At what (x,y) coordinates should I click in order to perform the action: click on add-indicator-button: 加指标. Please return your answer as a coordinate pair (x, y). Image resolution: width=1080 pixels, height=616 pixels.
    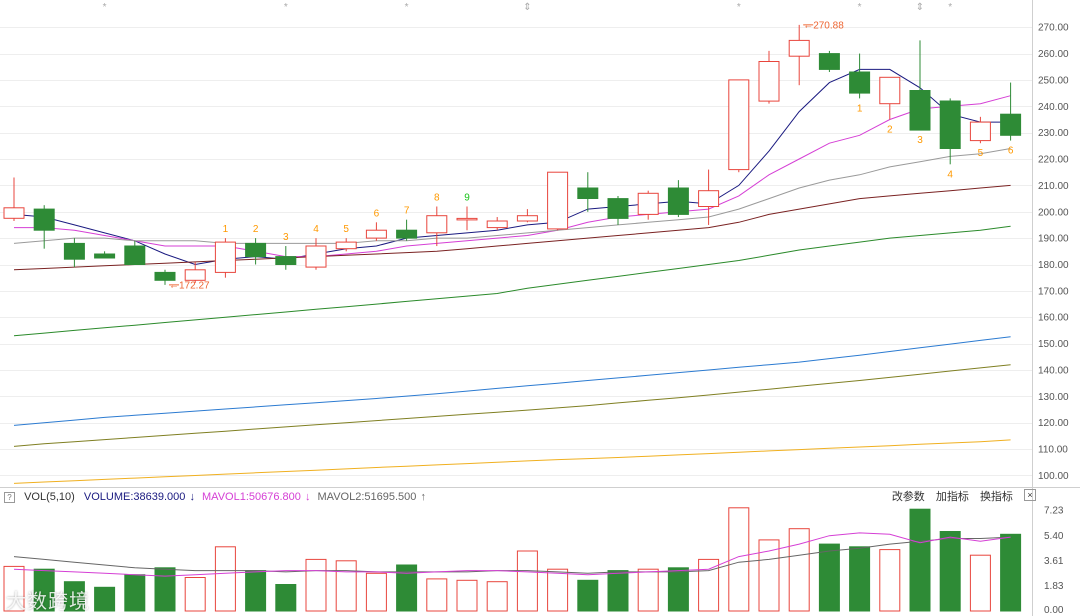
    Looking at the image, I should click on (952, 497).